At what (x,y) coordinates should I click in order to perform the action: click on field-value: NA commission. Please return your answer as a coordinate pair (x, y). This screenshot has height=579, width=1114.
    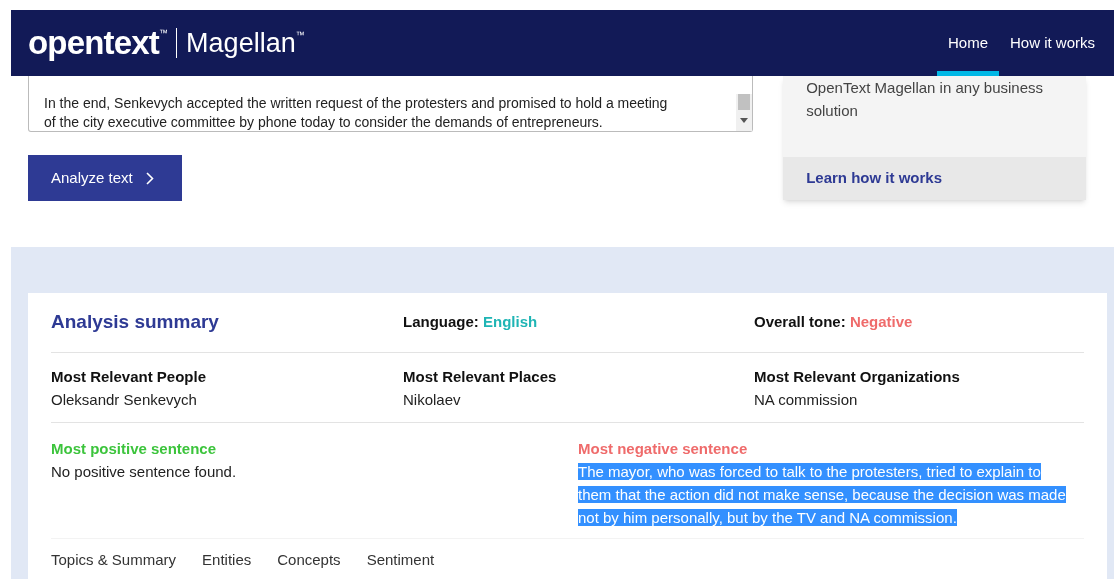
    Looking at the image, I should click on (806, 399).